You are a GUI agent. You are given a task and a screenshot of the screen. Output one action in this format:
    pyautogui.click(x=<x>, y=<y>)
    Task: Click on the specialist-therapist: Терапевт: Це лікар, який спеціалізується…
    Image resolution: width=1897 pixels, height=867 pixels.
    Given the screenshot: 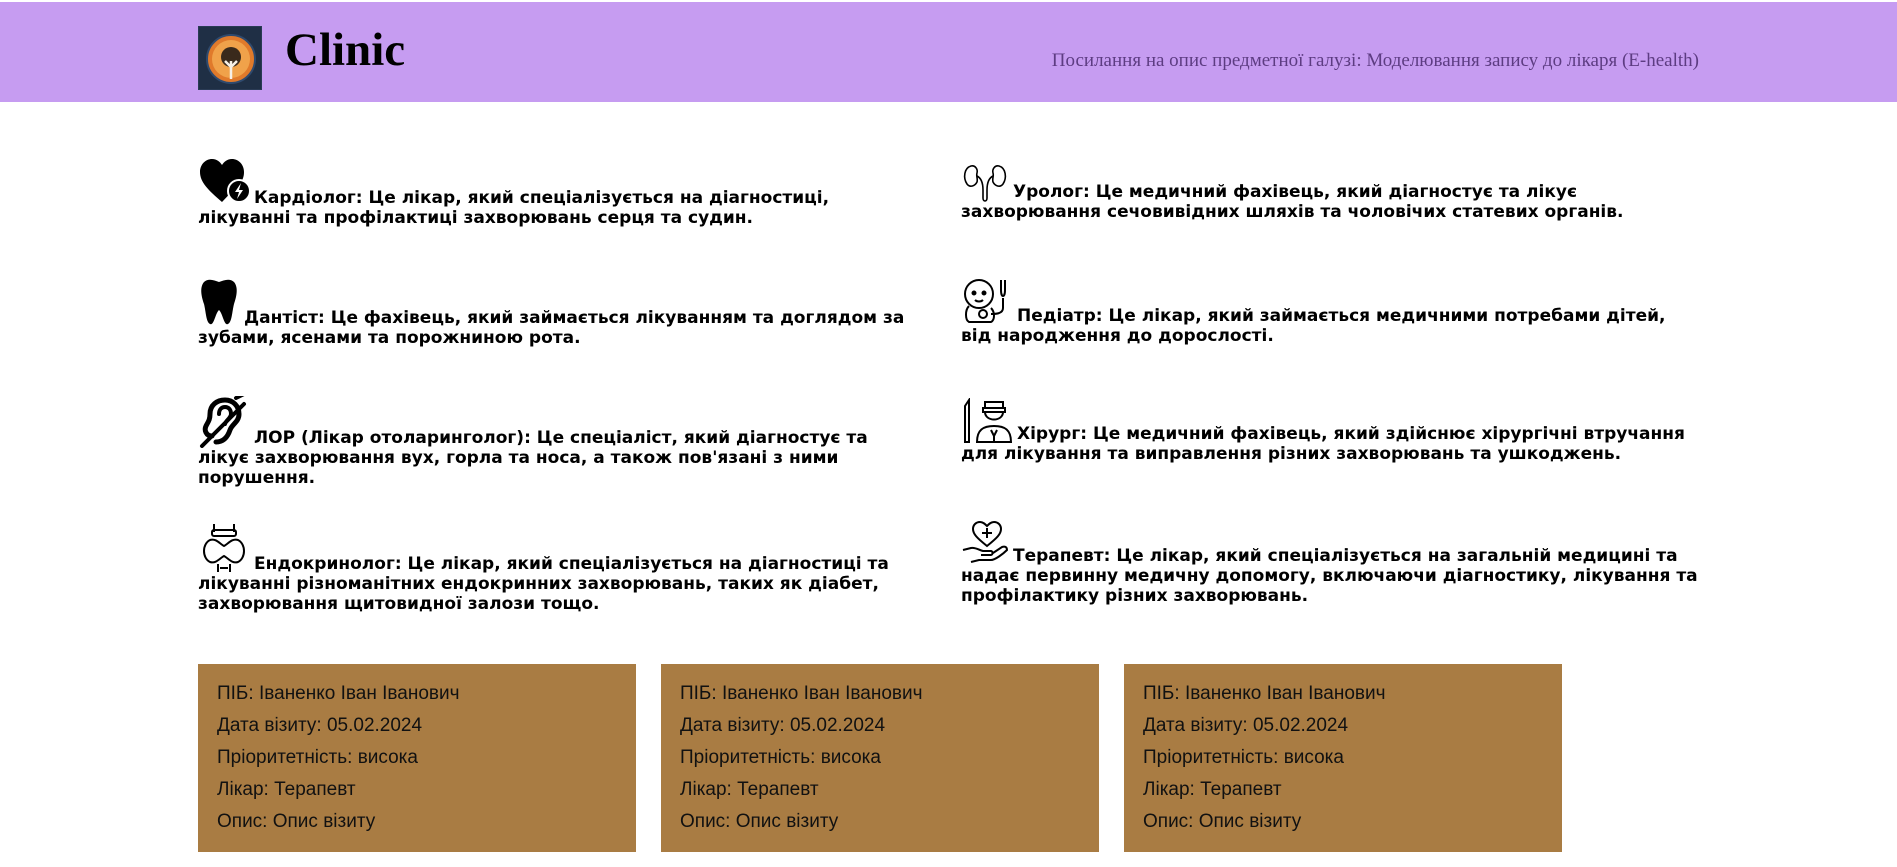 What is the action you would take?
    pyautogui.click(x=1331, y=563)
    